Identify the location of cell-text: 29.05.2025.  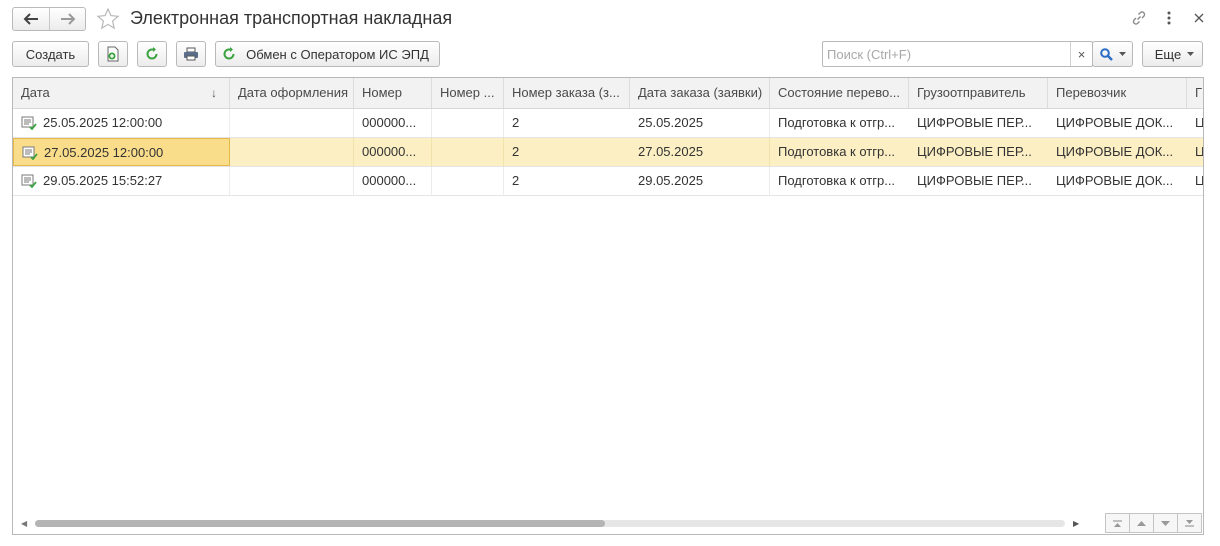
(671, 180).